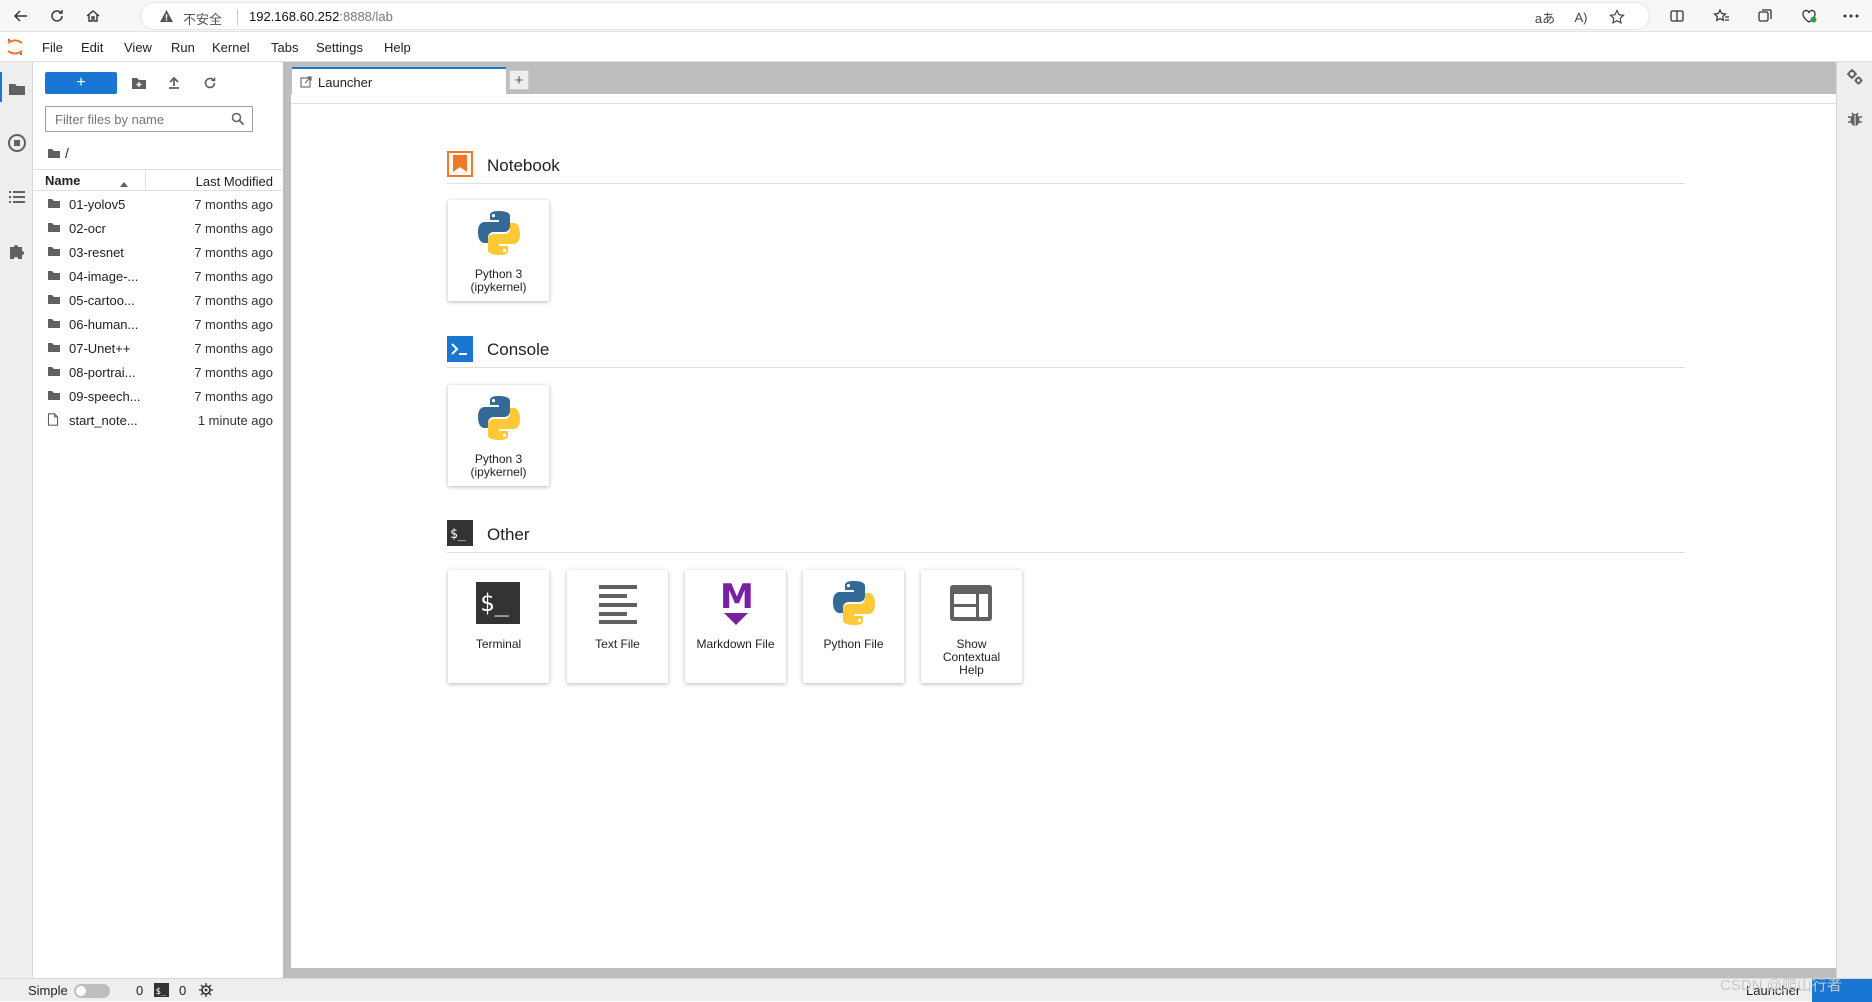  I want to click on text-file-card: Text File, so click(617, 626).